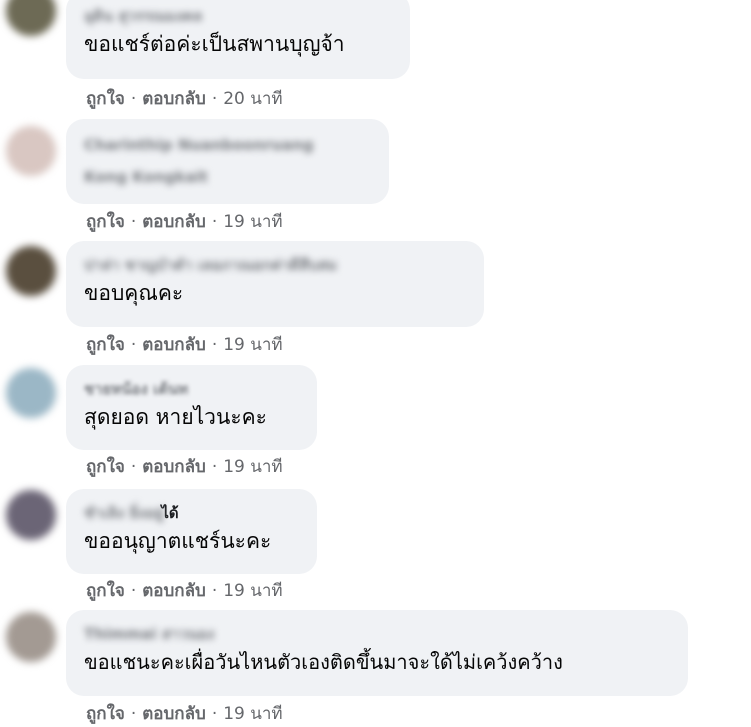 This screenshot has width=751, height=727. What do you see at coordinates (227, 145) in the screenshot?
I see `commenter-name: Charinthip Nuanboonruang` at bounding box center [227, 145].